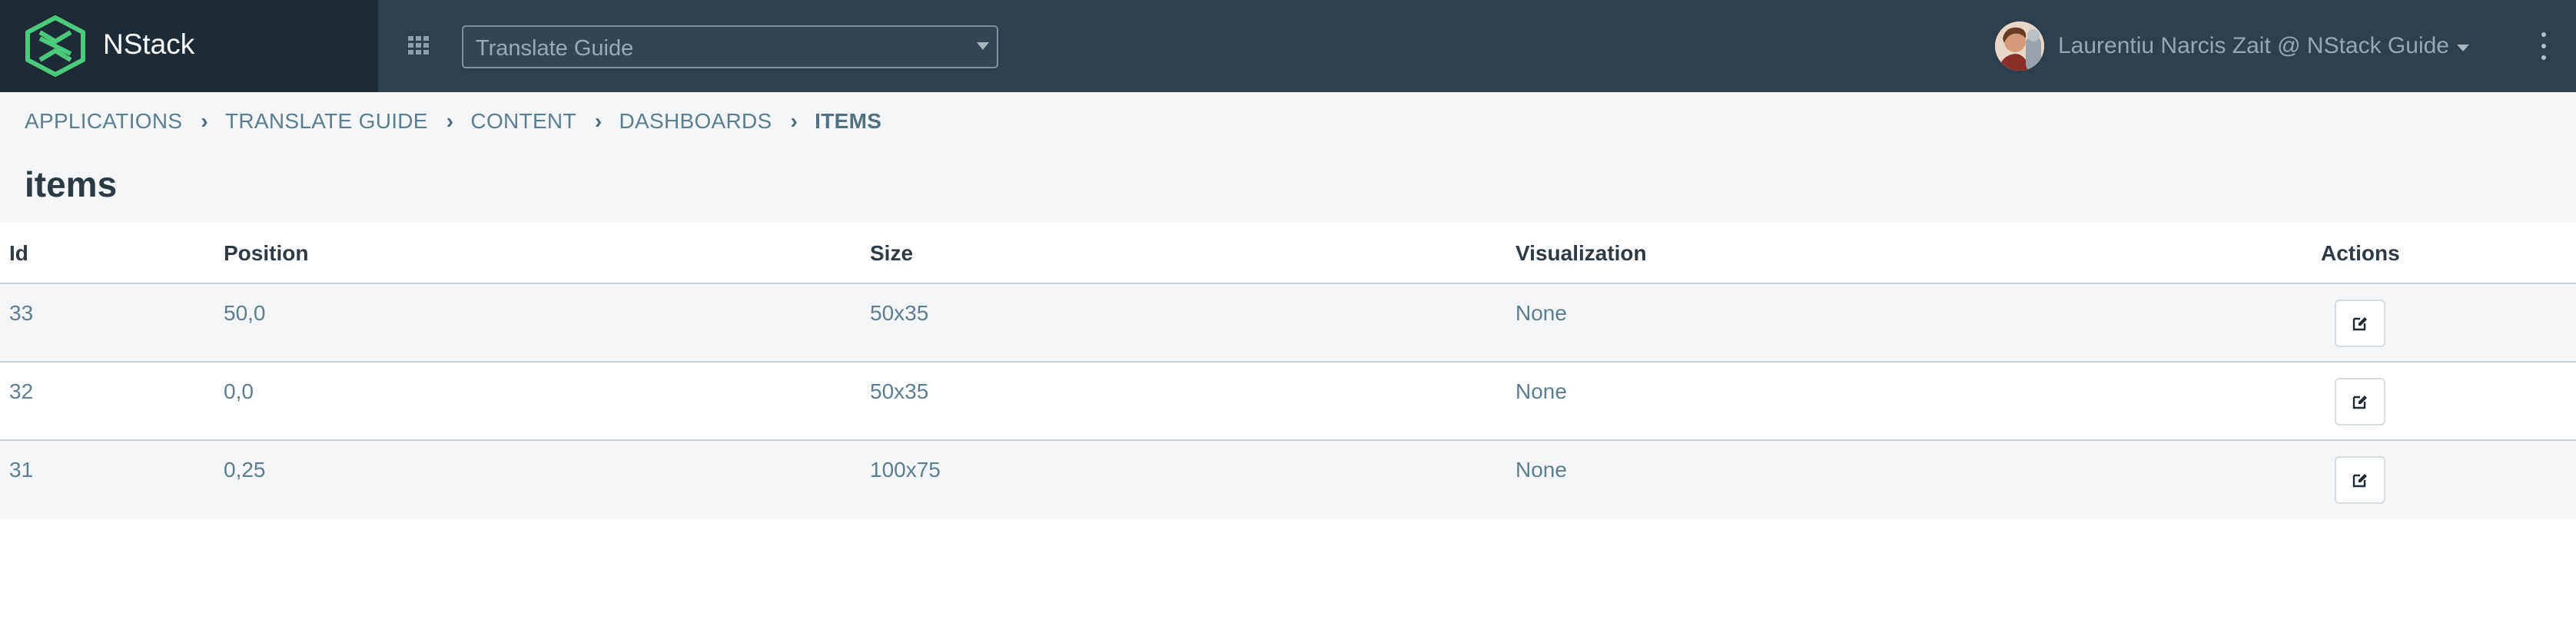 The height and width of the screenshot is (639, 2576). What do you see at coordinates (21, 470) in the screenshot?
I see `cell-id: 31` at bounding box center [21, 470].